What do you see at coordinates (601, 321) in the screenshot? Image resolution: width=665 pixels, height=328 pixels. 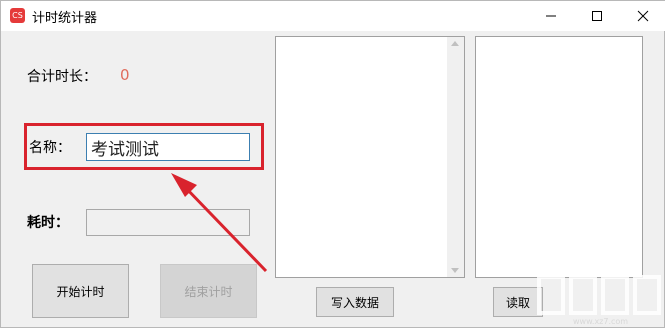 I see `watermark-text: www.xz7.com` at bounding box center [601, 321].